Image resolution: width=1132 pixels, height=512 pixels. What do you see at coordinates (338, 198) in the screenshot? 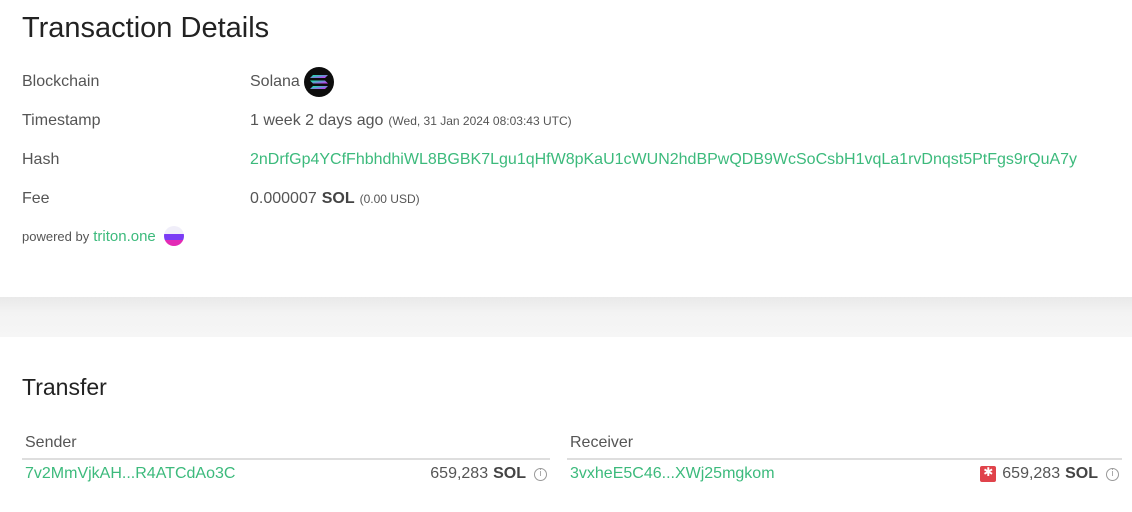
I see `fee-unit: SOL` at bounding box center [338, 198].